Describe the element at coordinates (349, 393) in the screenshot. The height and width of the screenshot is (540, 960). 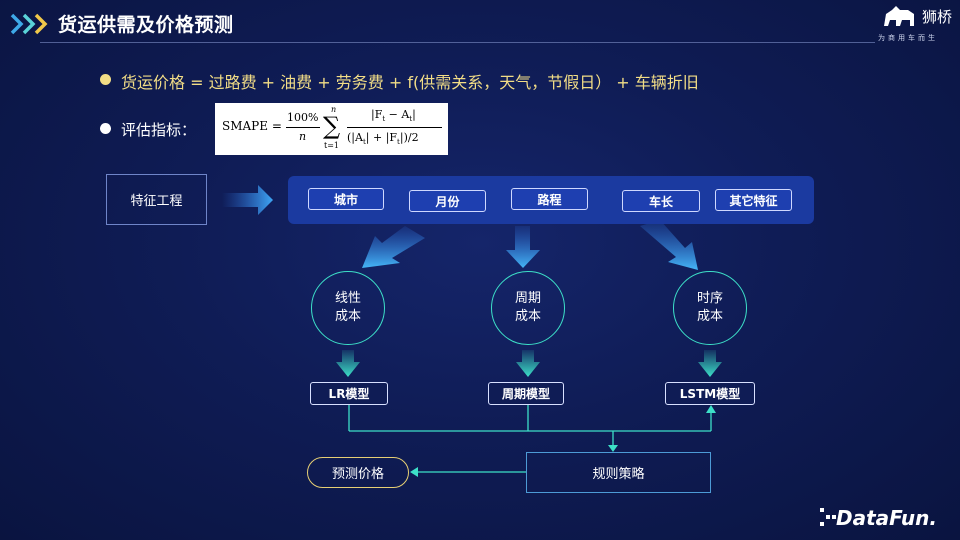
I see `lr-model-box: LR模型` at that location.